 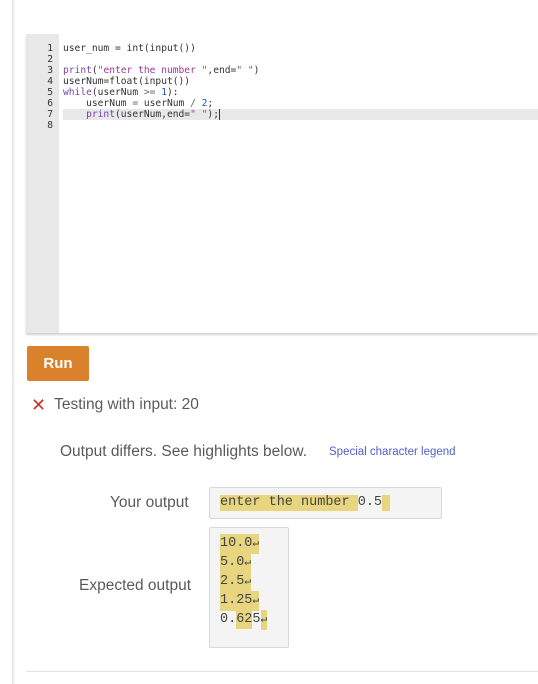 I want to click on line-number: 2, so click(x=50, y=59).